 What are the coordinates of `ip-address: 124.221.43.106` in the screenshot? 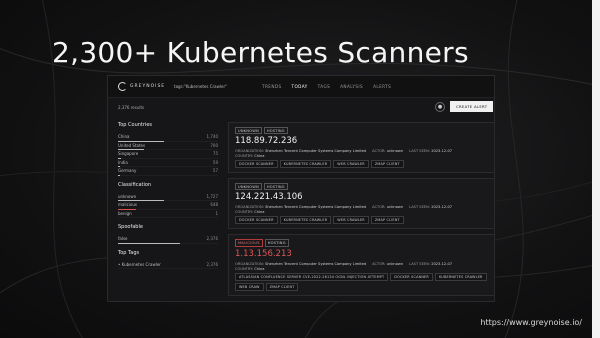 It's located at (362, 197).